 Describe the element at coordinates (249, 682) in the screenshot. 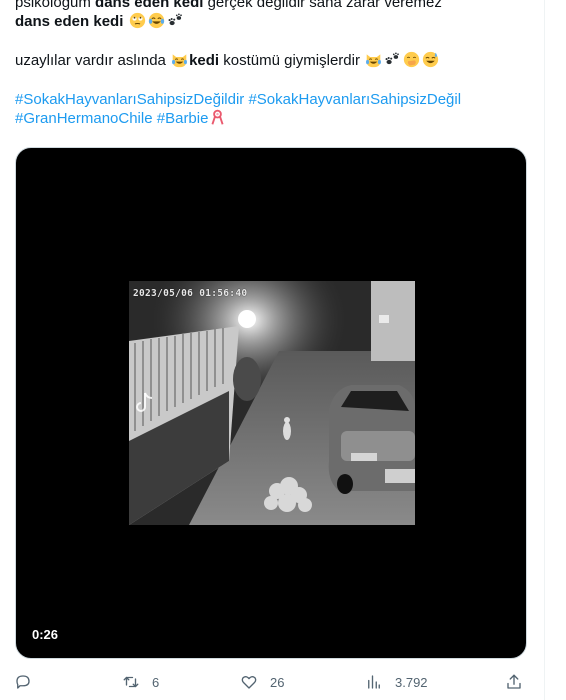

I see `heart-icon` at that location.